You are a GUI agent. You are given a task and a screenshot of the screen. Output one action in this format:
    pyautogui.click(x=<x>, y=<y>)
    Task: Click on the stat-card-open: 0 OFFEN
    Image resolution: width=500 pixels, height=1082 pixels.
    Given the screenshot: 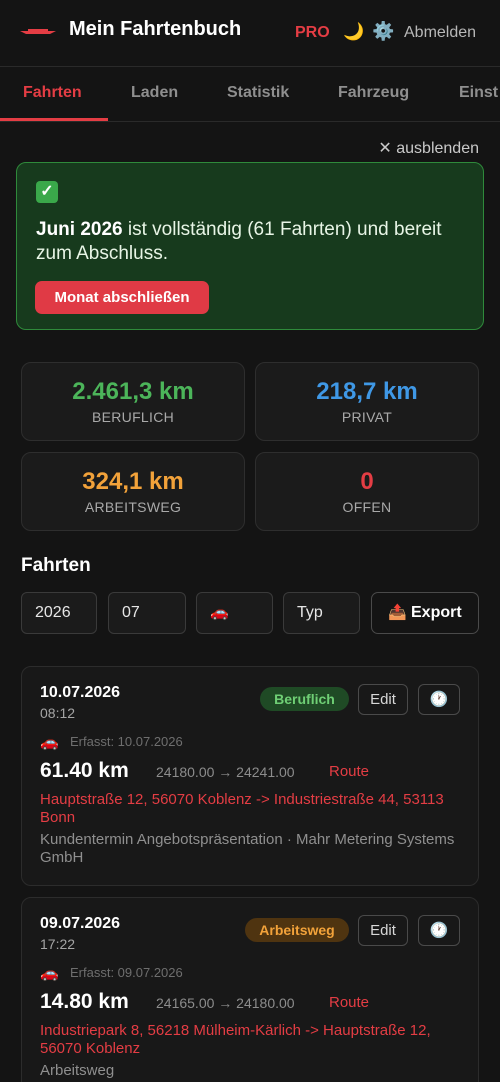 What is the action you would take?
    pyautogui.click(x=367, y=491)
    